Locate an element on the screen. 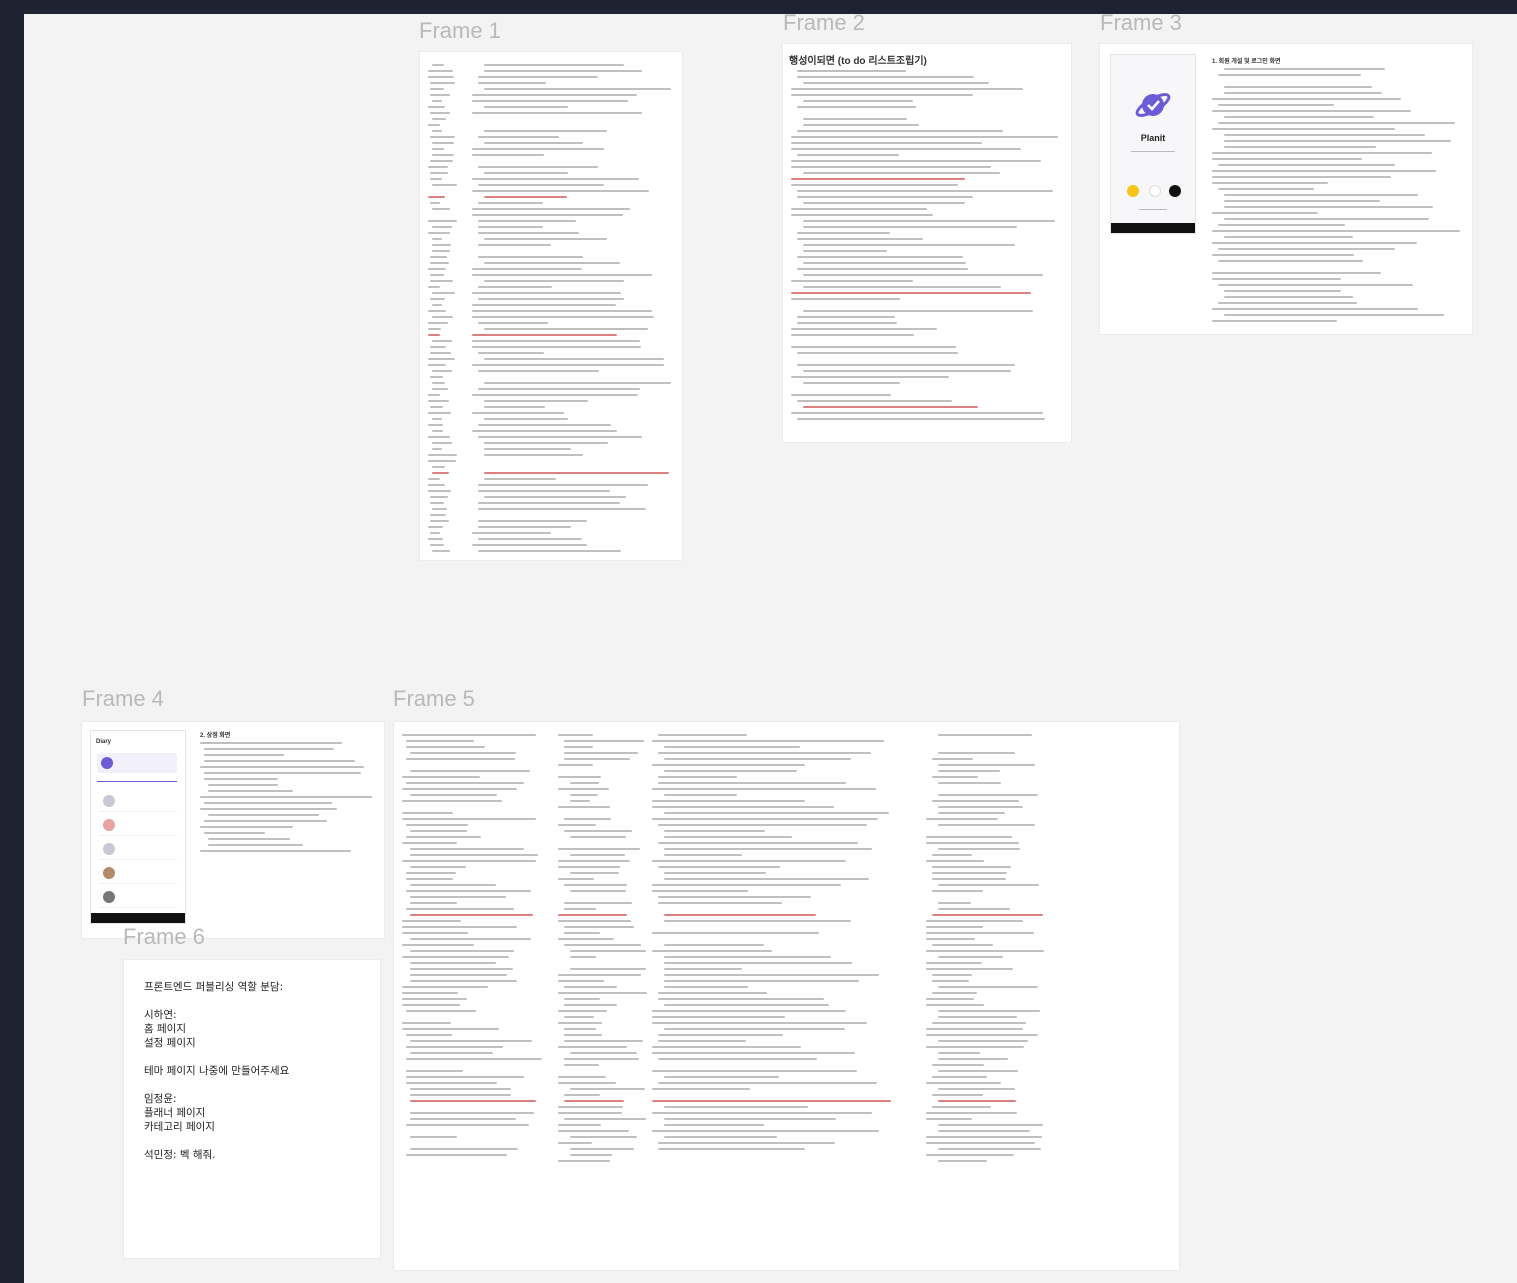 This screenshot has height=1283, width=1517. frame-6-title: Frame 6 is located at coordinates (164, 937).